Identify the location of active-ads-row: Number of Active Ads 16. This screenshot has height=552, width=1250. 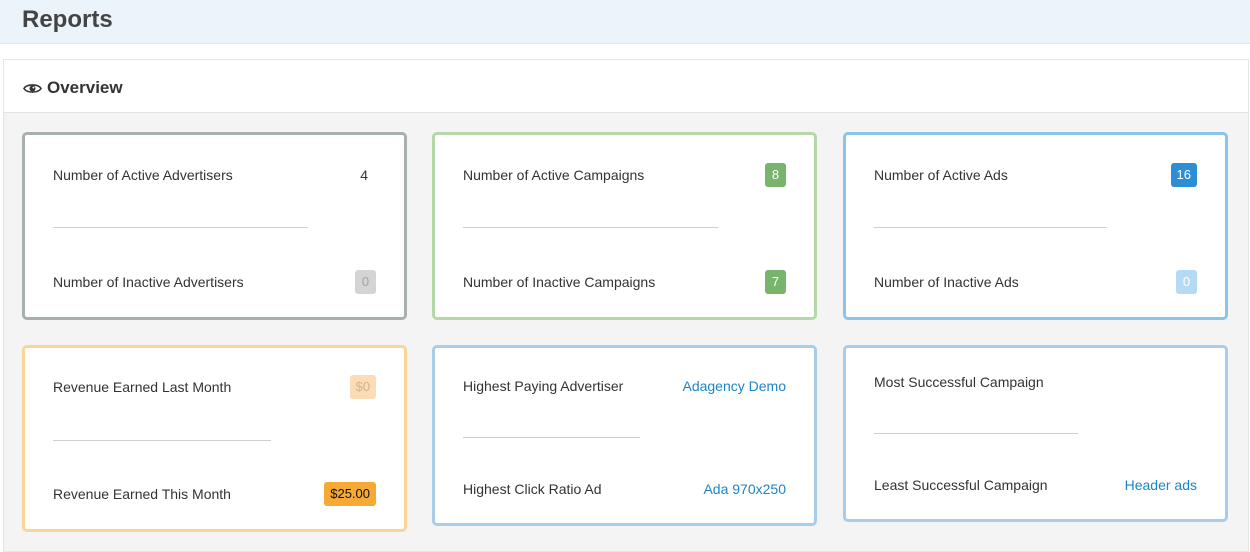
(1035, 175).